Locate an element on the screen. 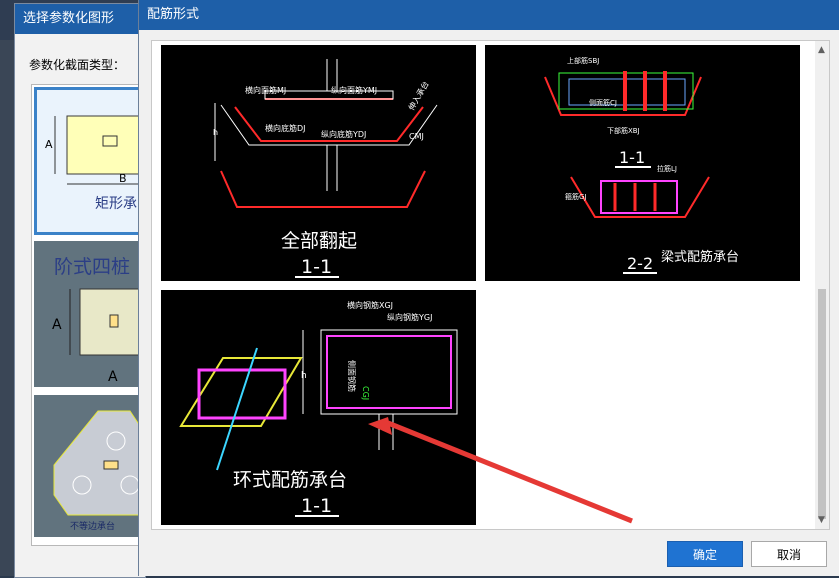 The height and width of the screenshot is (578, 839). thumb-caption: 矩形承台 is located at coordinates (119, 204).